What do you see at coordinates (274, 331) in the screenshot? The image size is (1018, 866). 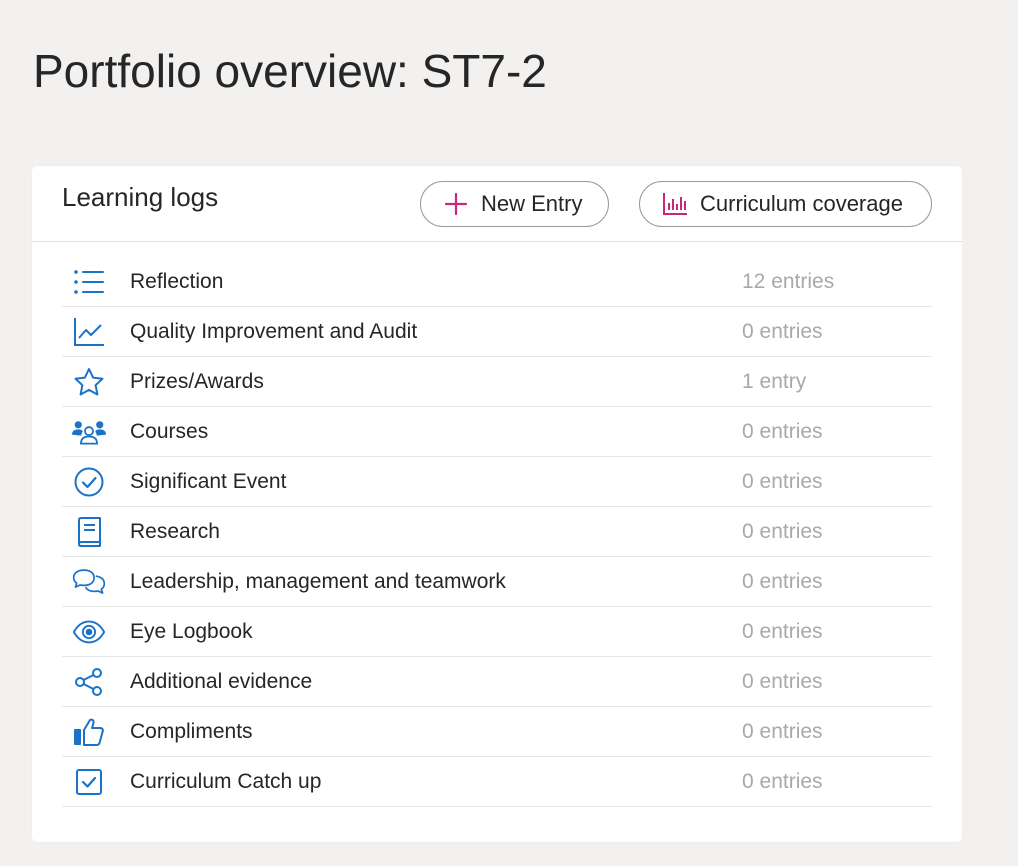 I see `log-label: Quality Improvement and Audit` at bounding box center [274, 331].